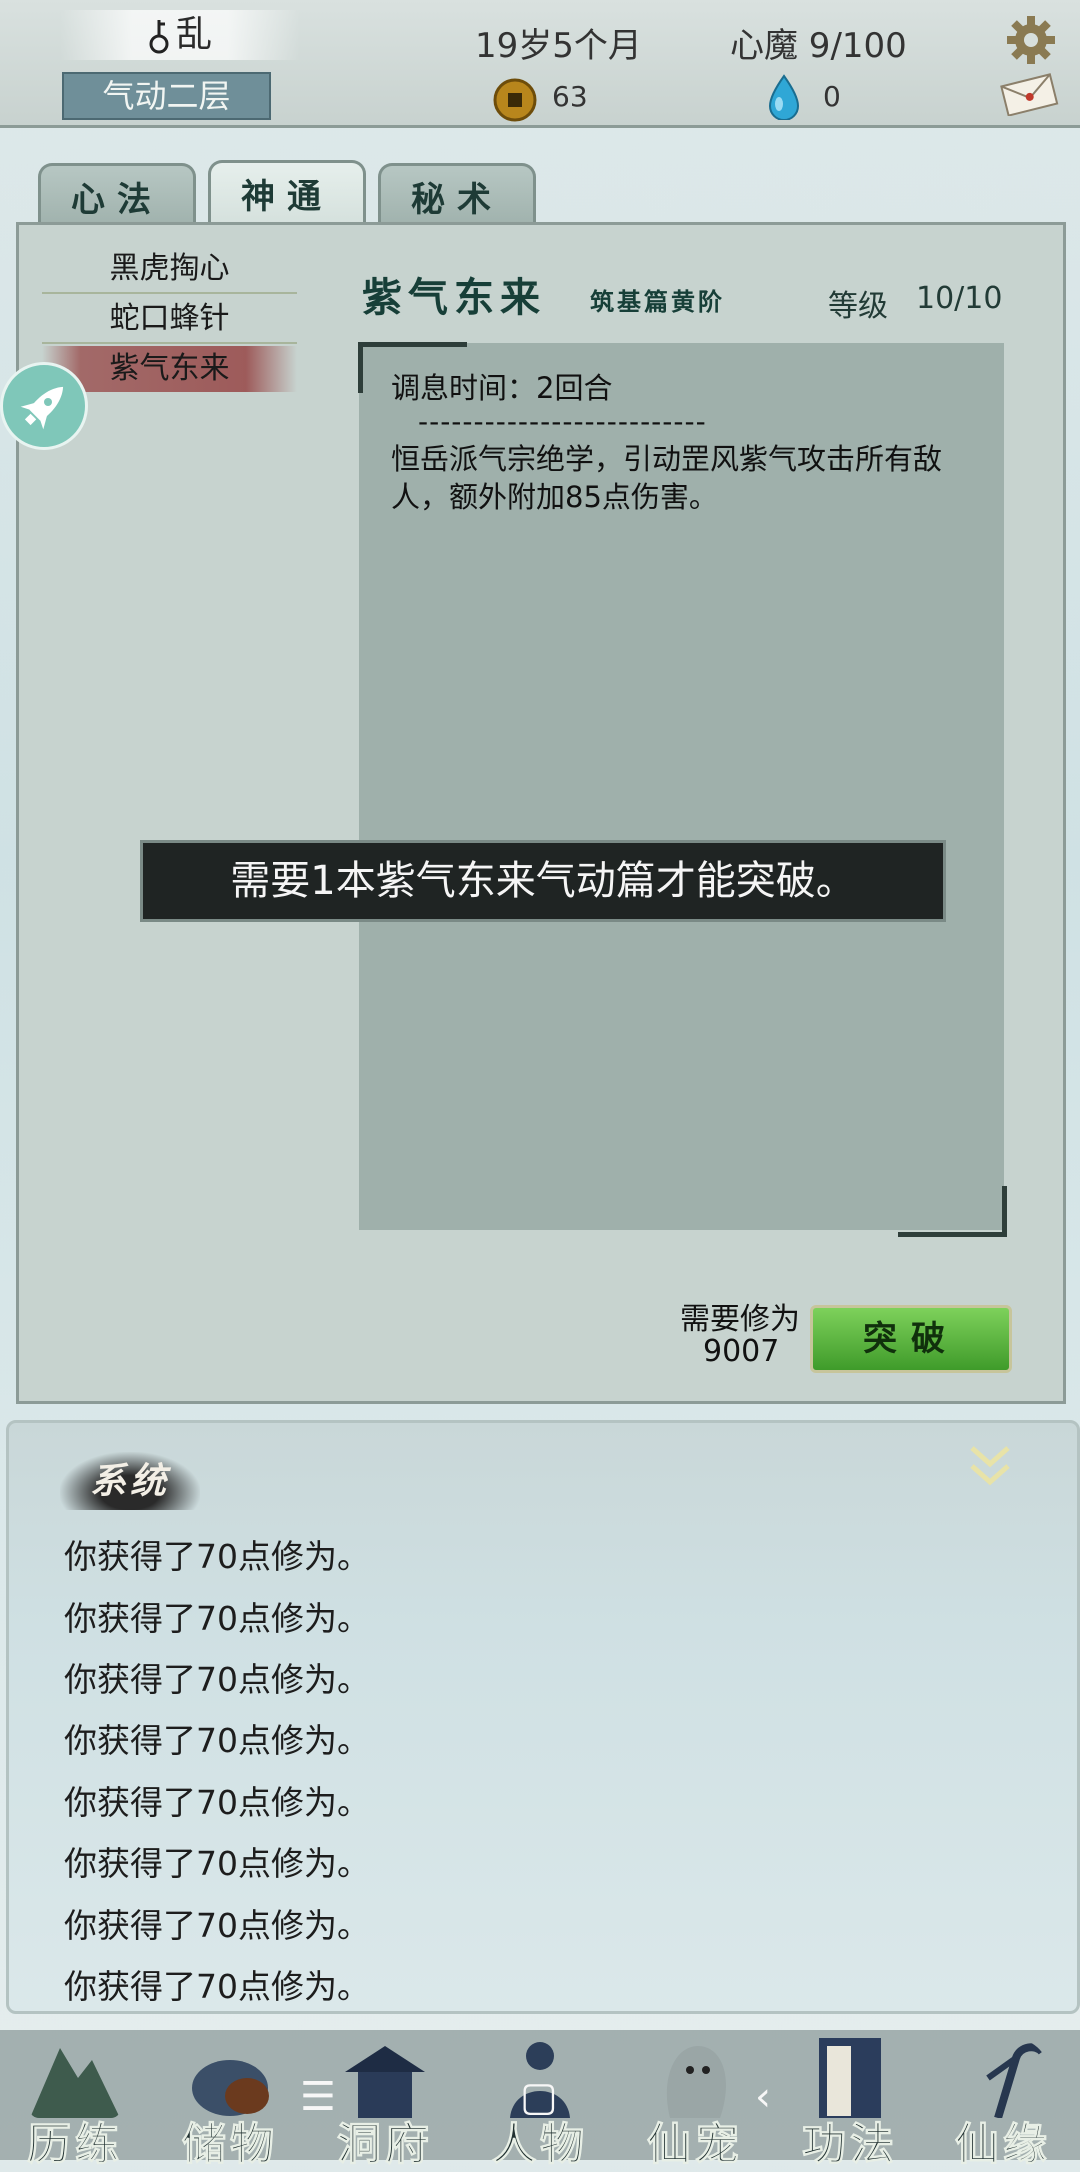  What do you see at coordinates (850, 2078) in the screenshot?
I see `scroll-icon` at bounding box center [850, 2078].